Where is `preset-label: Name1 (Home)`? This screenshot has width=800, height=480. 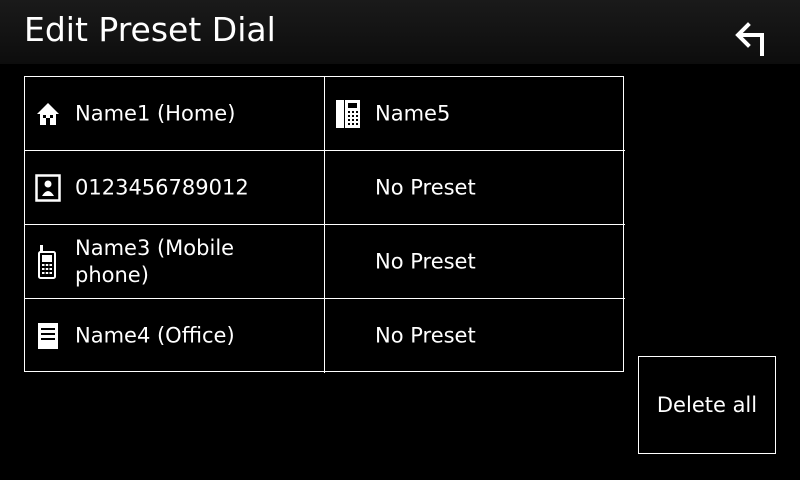 preset-label: Name1 (Home) is located at coordinates (155, 113).